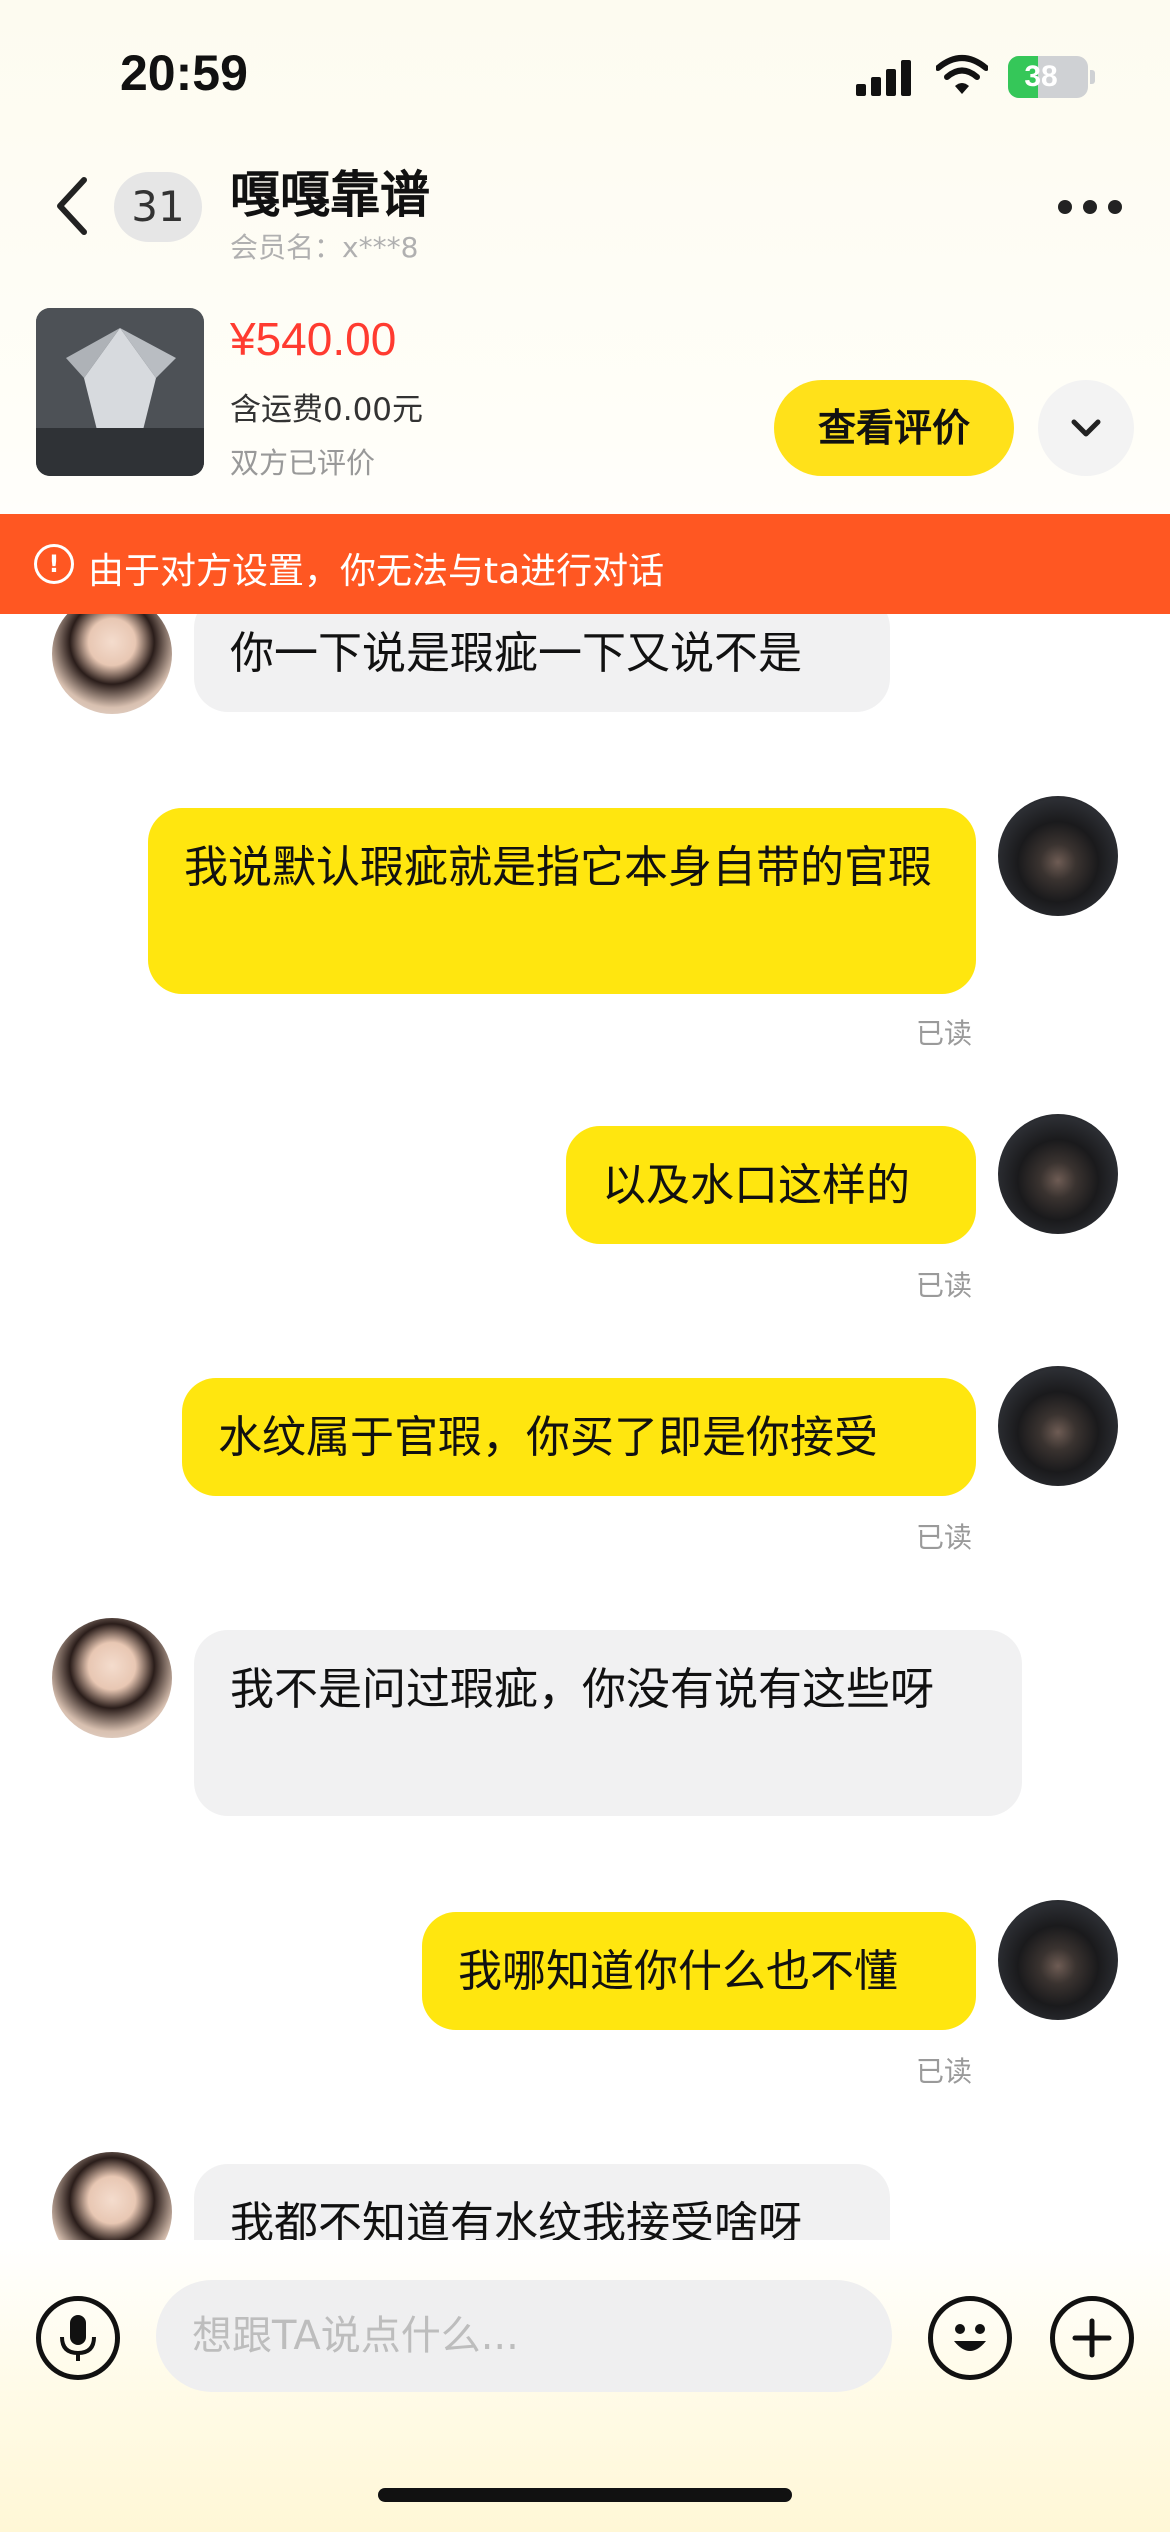  I want to click on product-thumbnail, so click(120, 392).